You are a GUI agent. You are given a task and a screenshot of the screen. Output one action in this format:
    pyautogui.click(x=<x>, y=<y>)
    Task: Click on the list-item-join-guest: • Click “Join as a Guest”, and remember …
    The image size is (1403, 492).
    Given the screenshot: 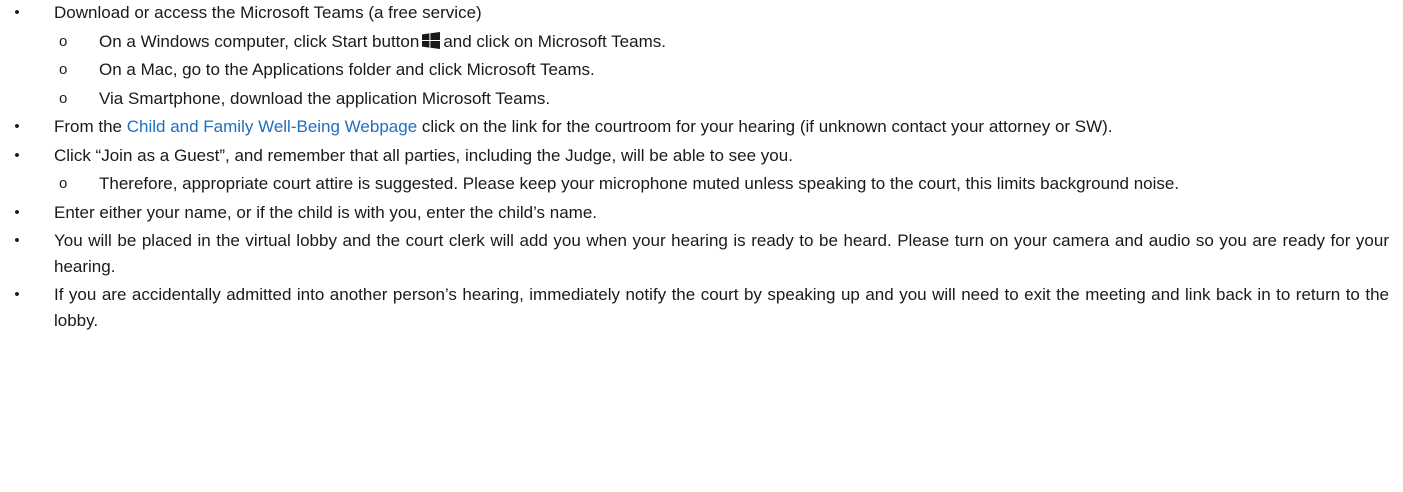 What is the action you would take?
    pyautogui.click(x=701, y=170)
    